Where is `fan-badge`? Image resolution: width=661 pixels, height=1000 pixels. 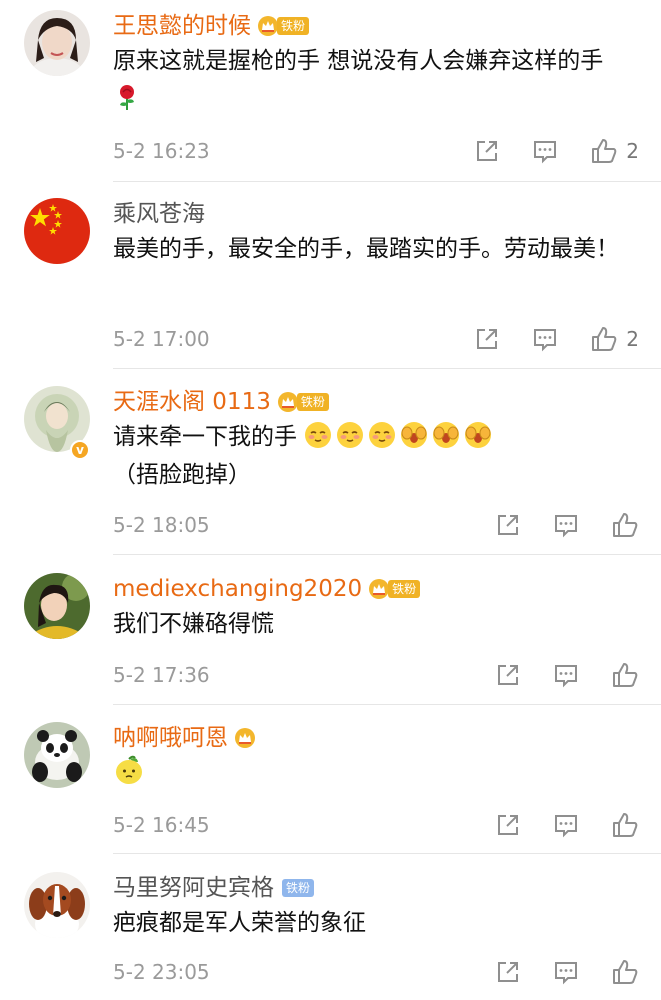
fan-badge is located at coordinates (245, 738).